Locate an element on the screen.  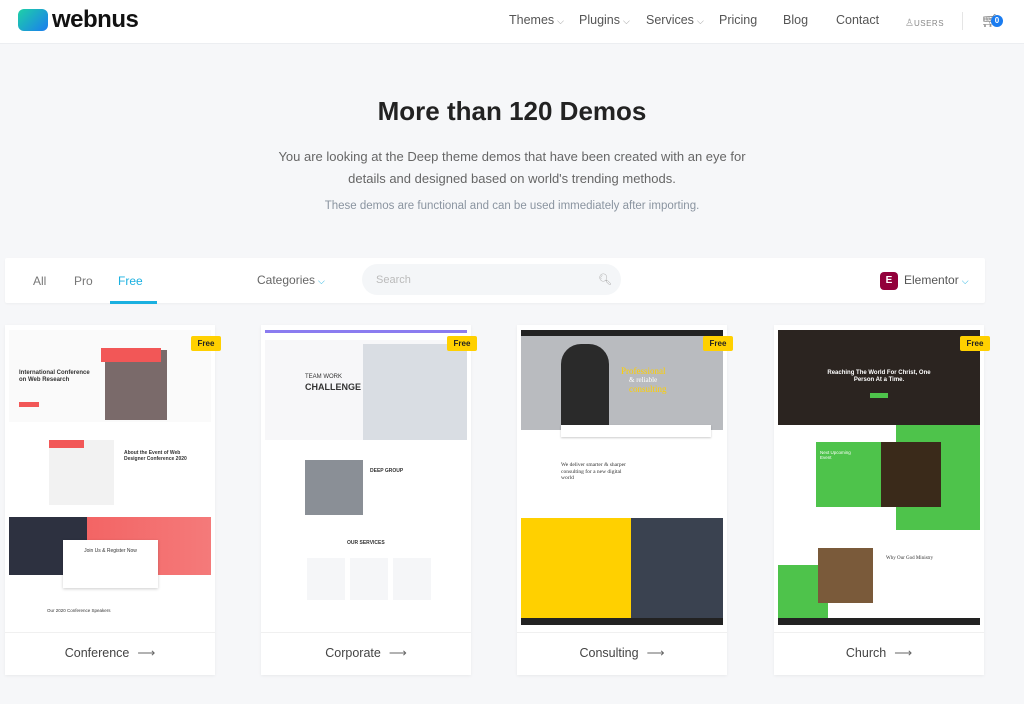
thumb-schedule is located at coordinates (81, 472).